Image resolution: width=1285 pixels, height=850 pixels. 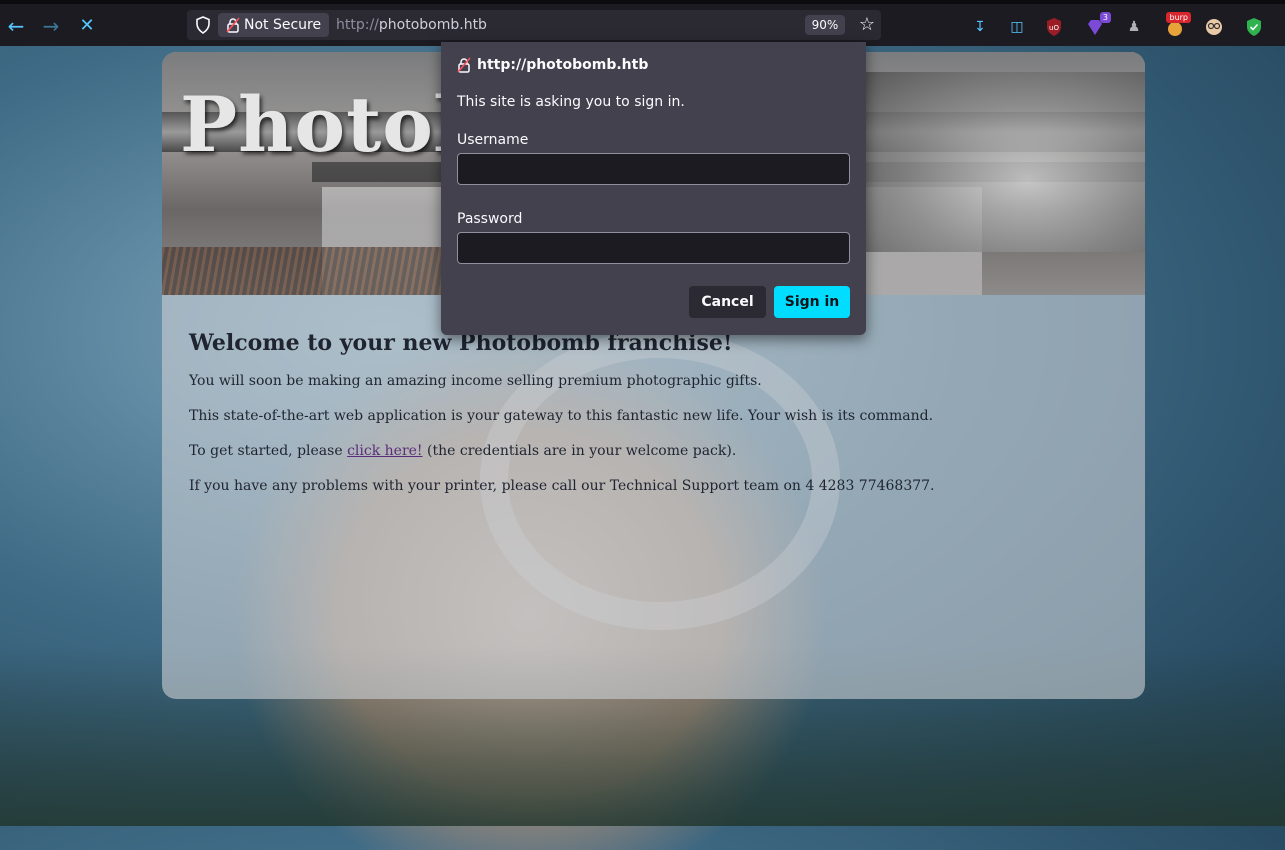 I want to click on not-secure-label: Not Secure, so click(x=283, y=25).